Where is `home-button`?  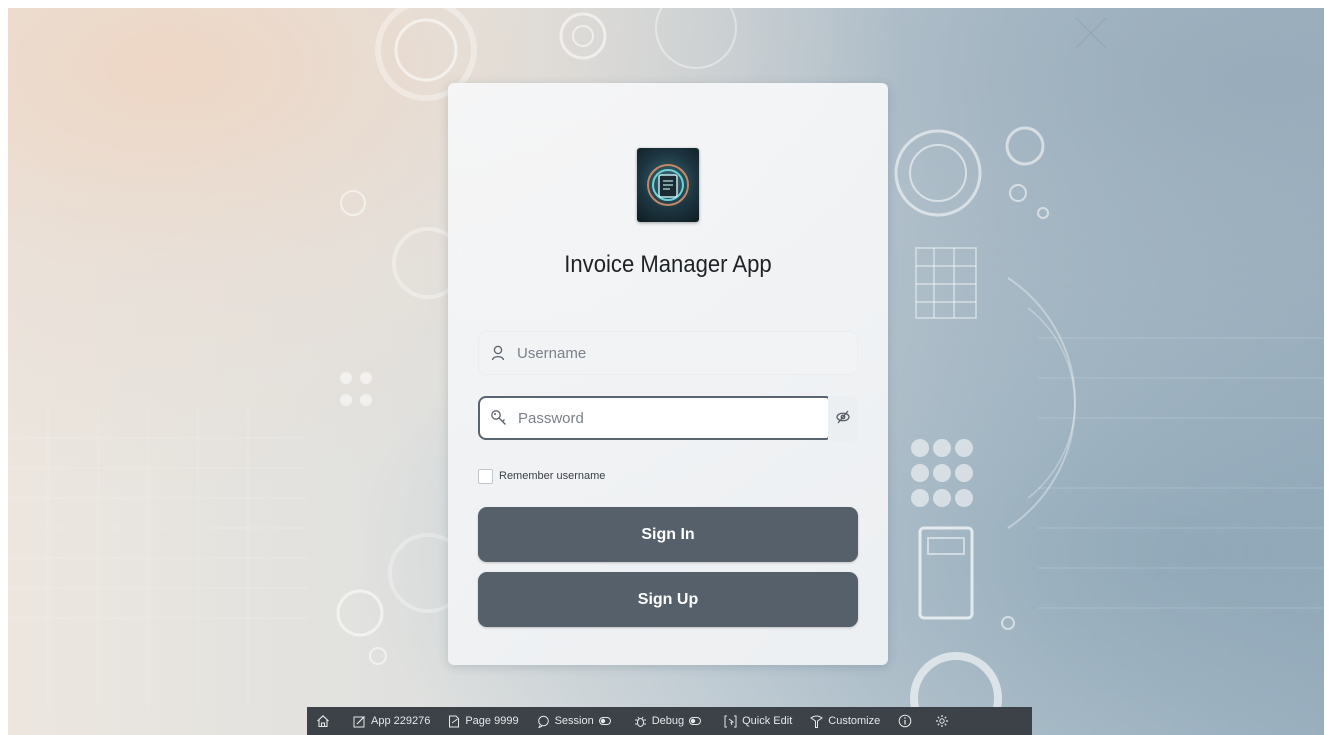
home-button is located at coordinates (325, 721).